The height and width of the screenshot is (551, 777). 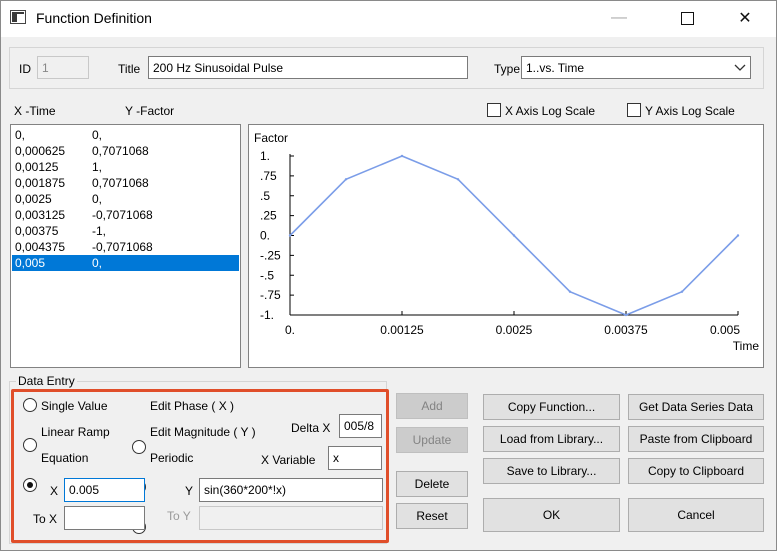 I want to click on maximize-icon, so click(x=687, y=18).